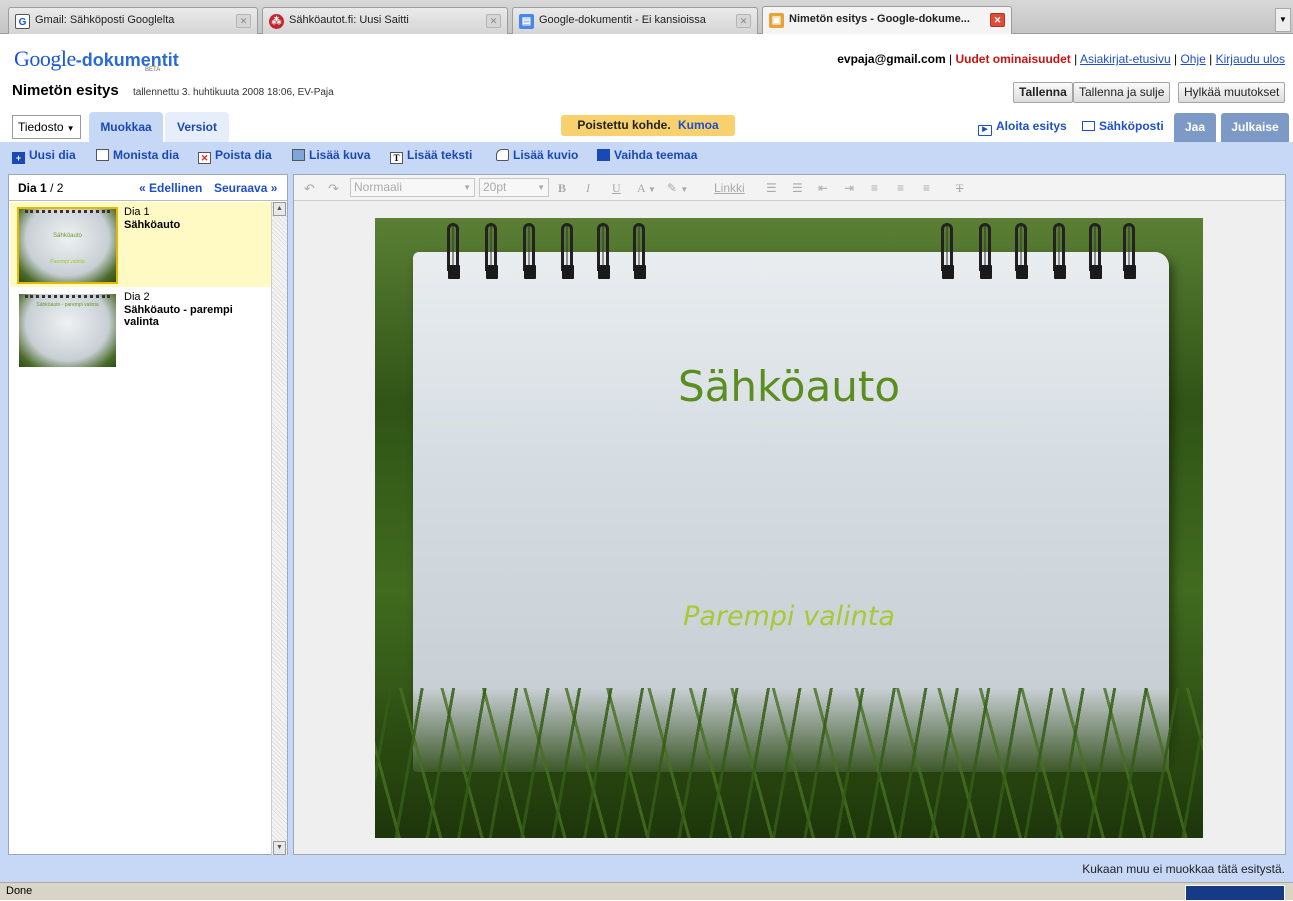 The image size is (1293, 901). I want to click on align-right-icon: ≡, so click(926, 188).